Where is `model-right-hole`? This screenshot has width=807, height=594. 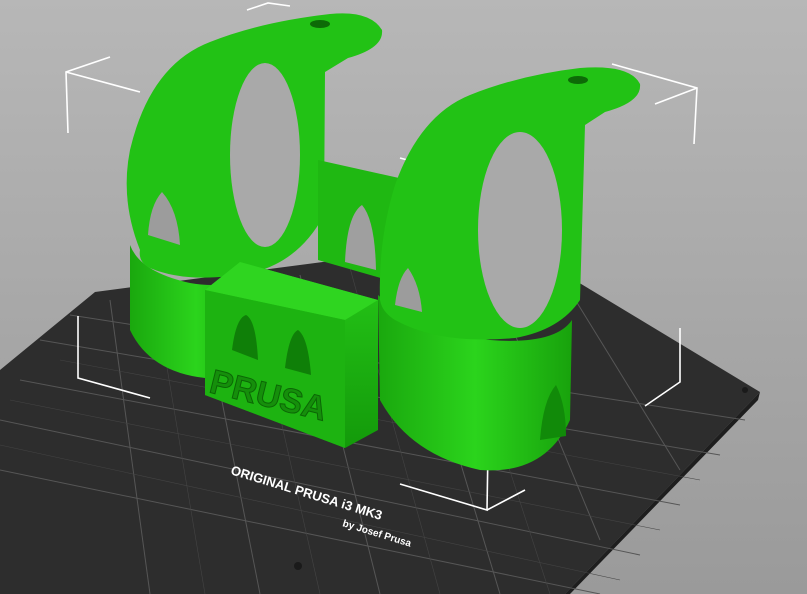 model-right-hole is located at coordinates (578, 80).